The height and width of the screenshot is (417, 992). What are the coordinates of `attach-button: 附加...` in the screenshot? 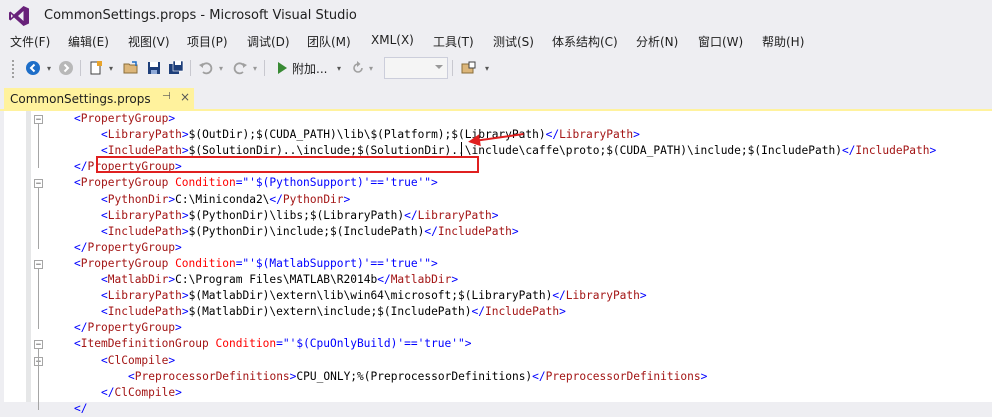 It's located at (313, 68).